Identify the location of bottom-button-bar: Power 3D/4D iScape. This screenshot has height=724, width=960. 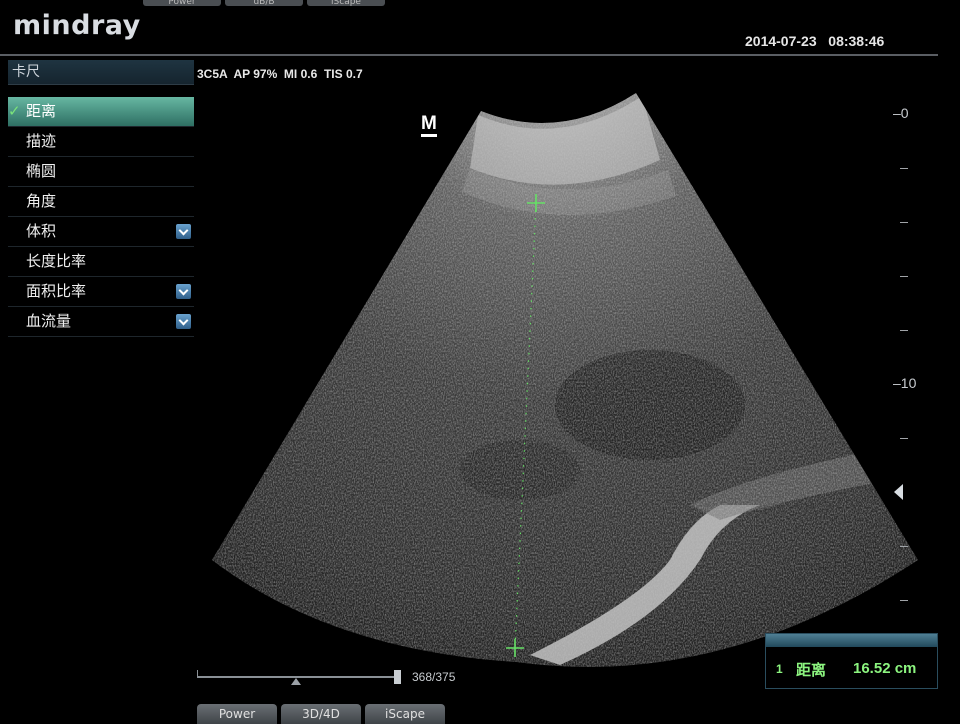
(321, 714).